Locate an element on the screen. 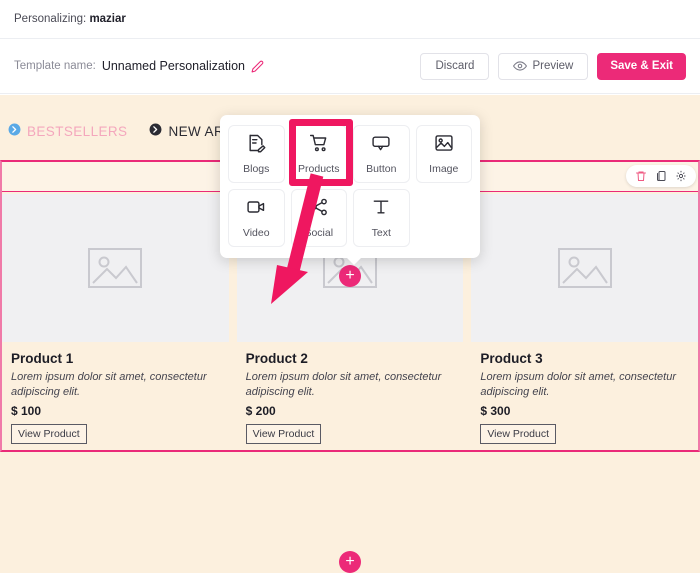 The image size is (700, 573). widget-label-video: Video is located at coordinates (256, 233).